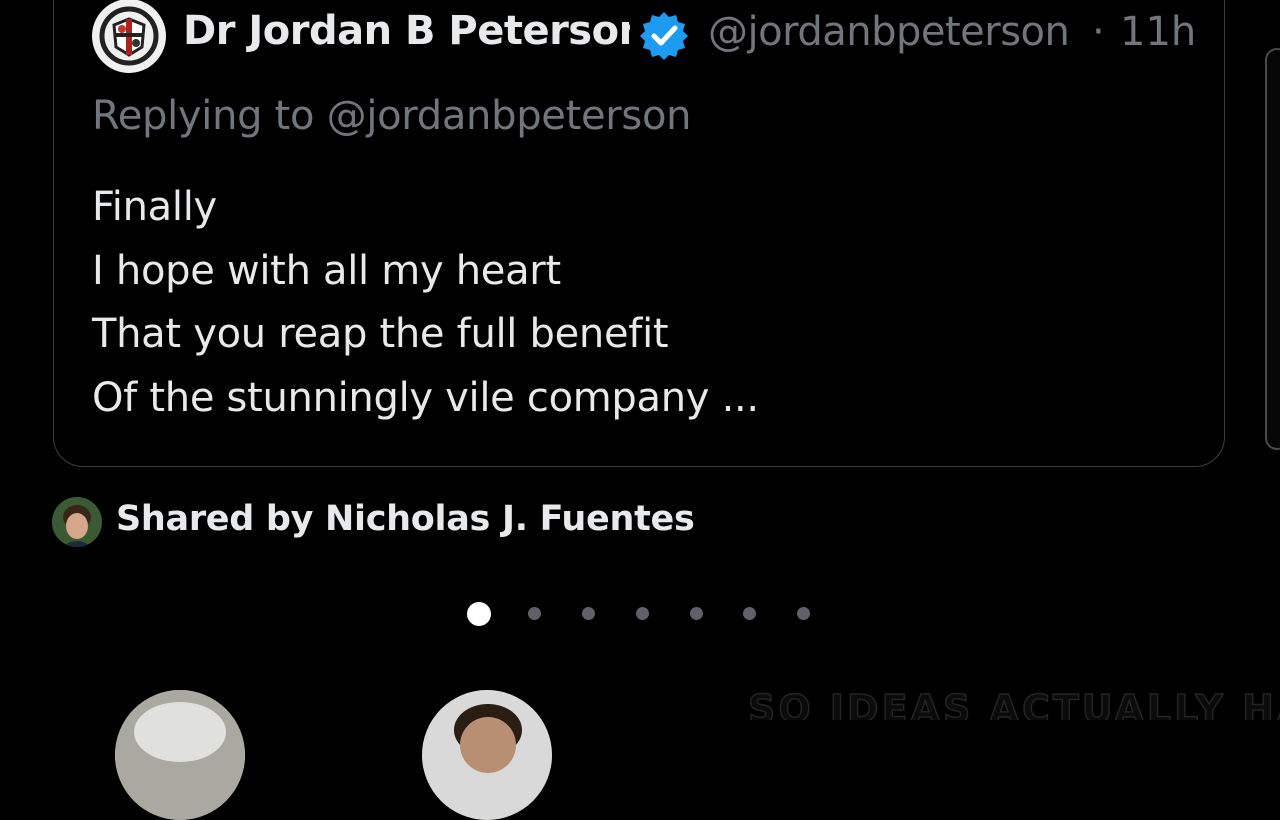 This screenshot has width=1280, height=820. Describe the element at coordinates (479, 614) in the screenshot. I see `pagination-dot-active` at that location.